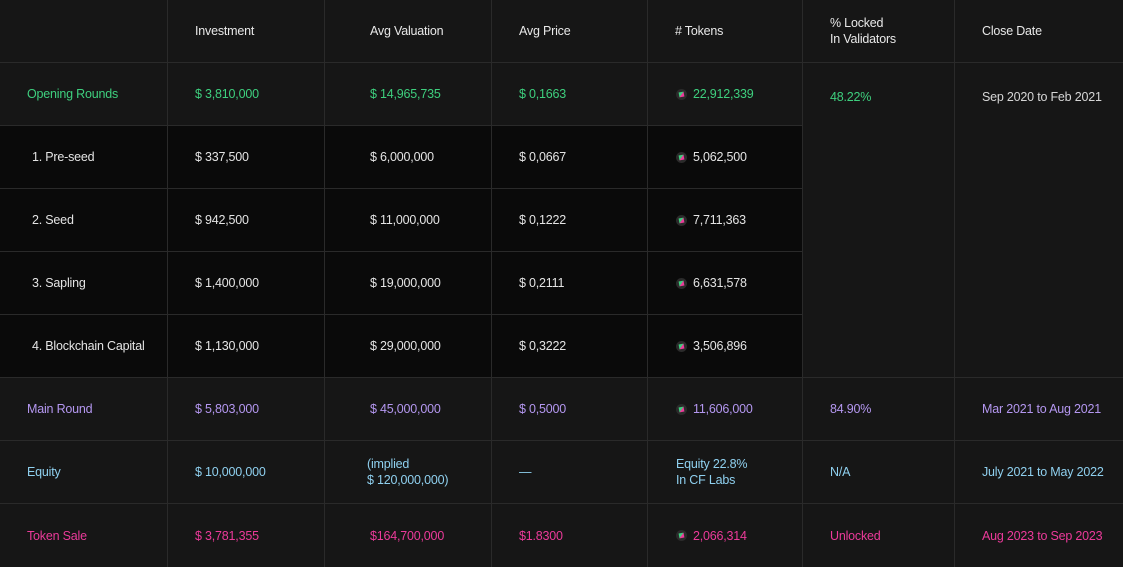 The image size is (1123, 567). I want to click on row-equity-locked: N/A, so click(879, 472).